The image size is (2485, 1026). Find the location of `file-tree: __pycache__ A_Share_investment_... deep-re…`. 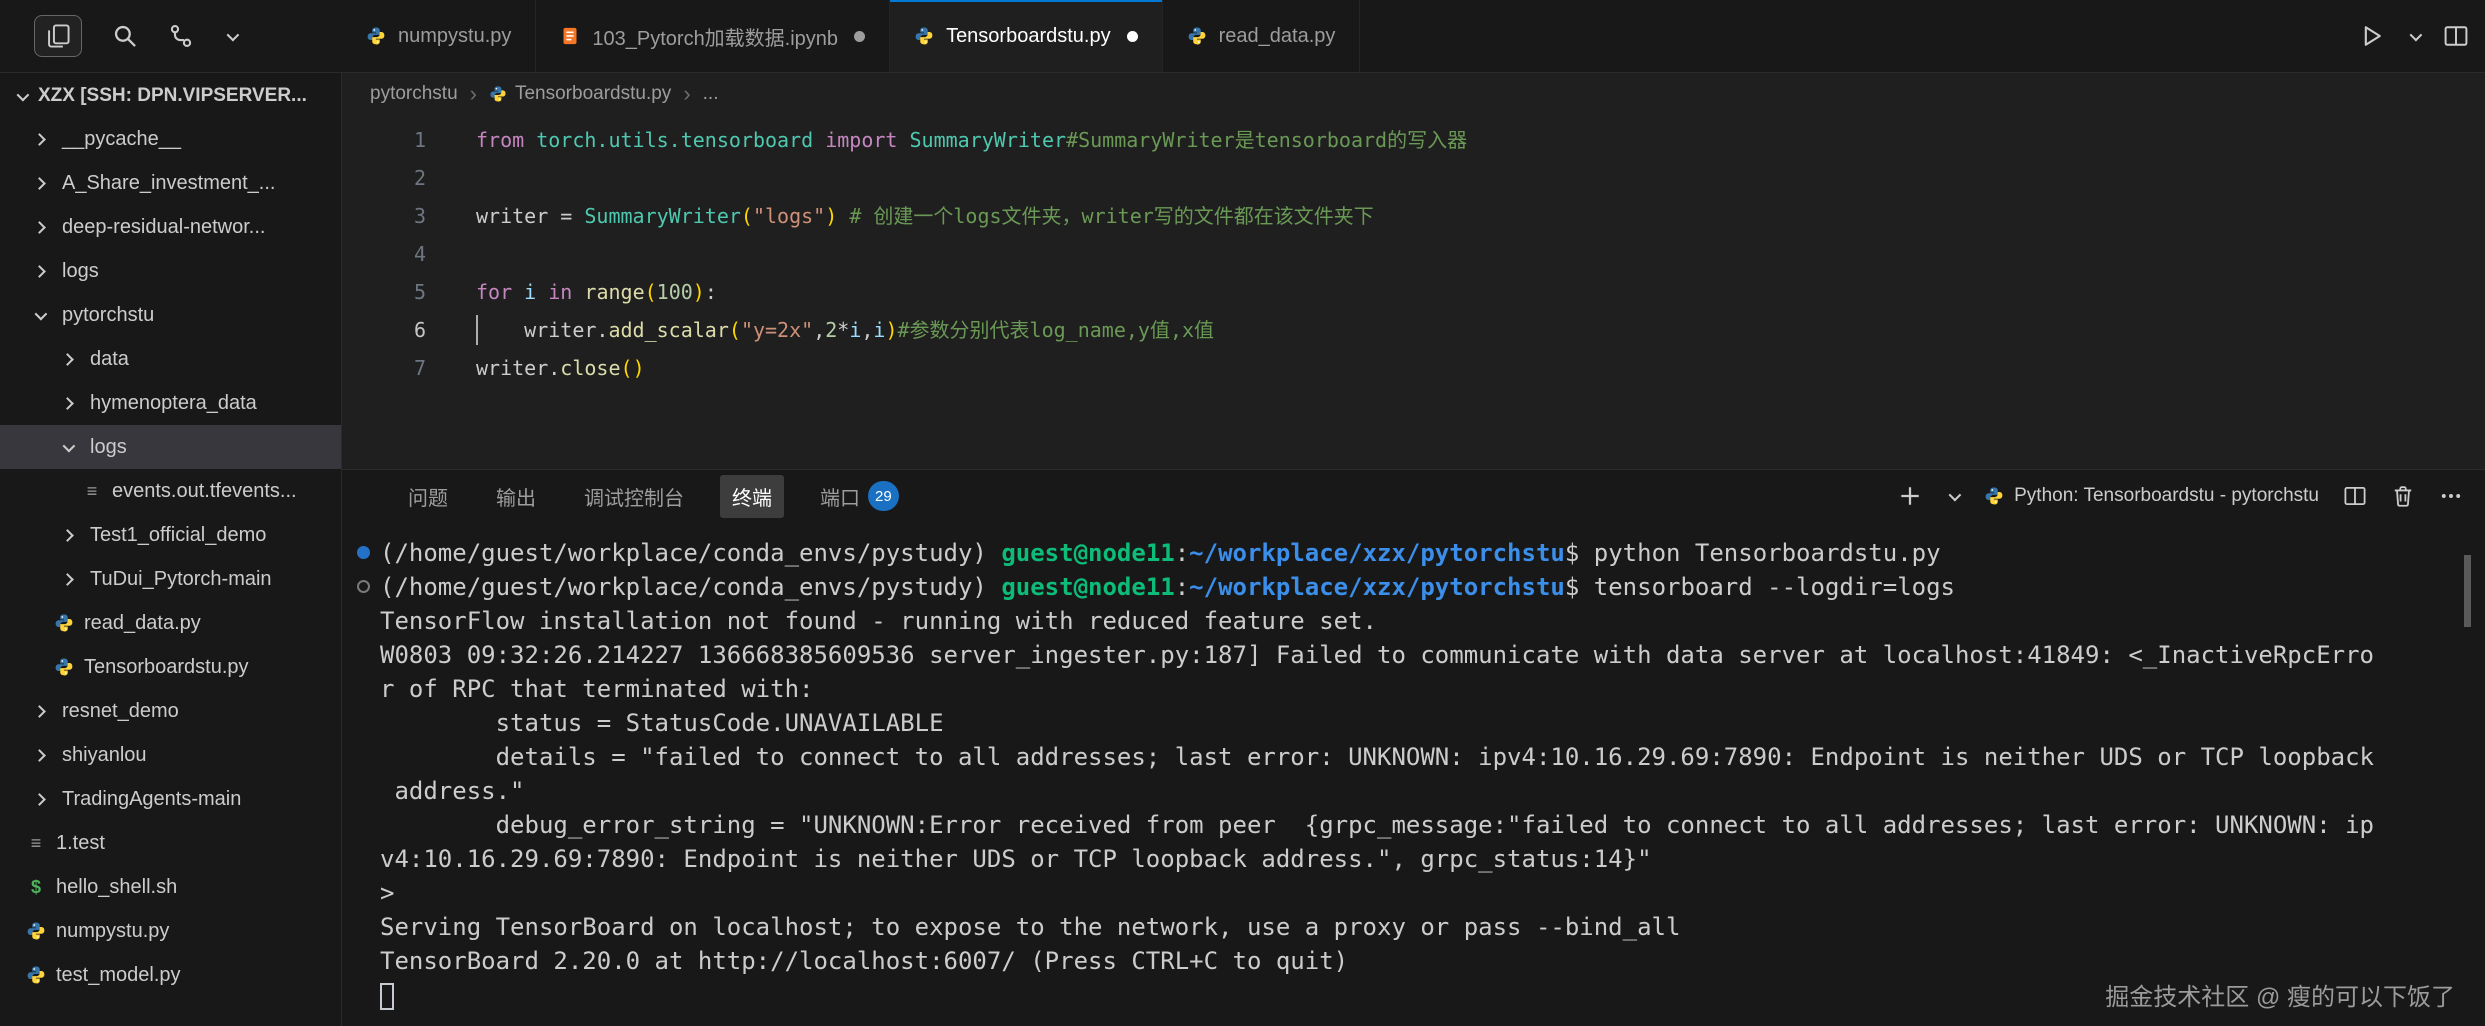

file-tree: __pycache__ A_Share_investment_... deep-re… is located at coordinates (170, 557).